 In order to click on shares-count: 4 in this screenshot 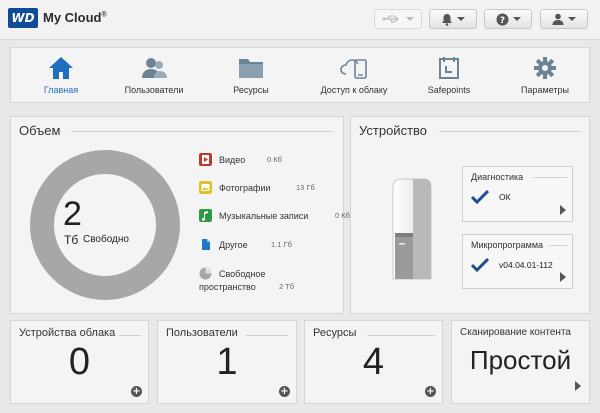, I will do `click(373, 362)`.